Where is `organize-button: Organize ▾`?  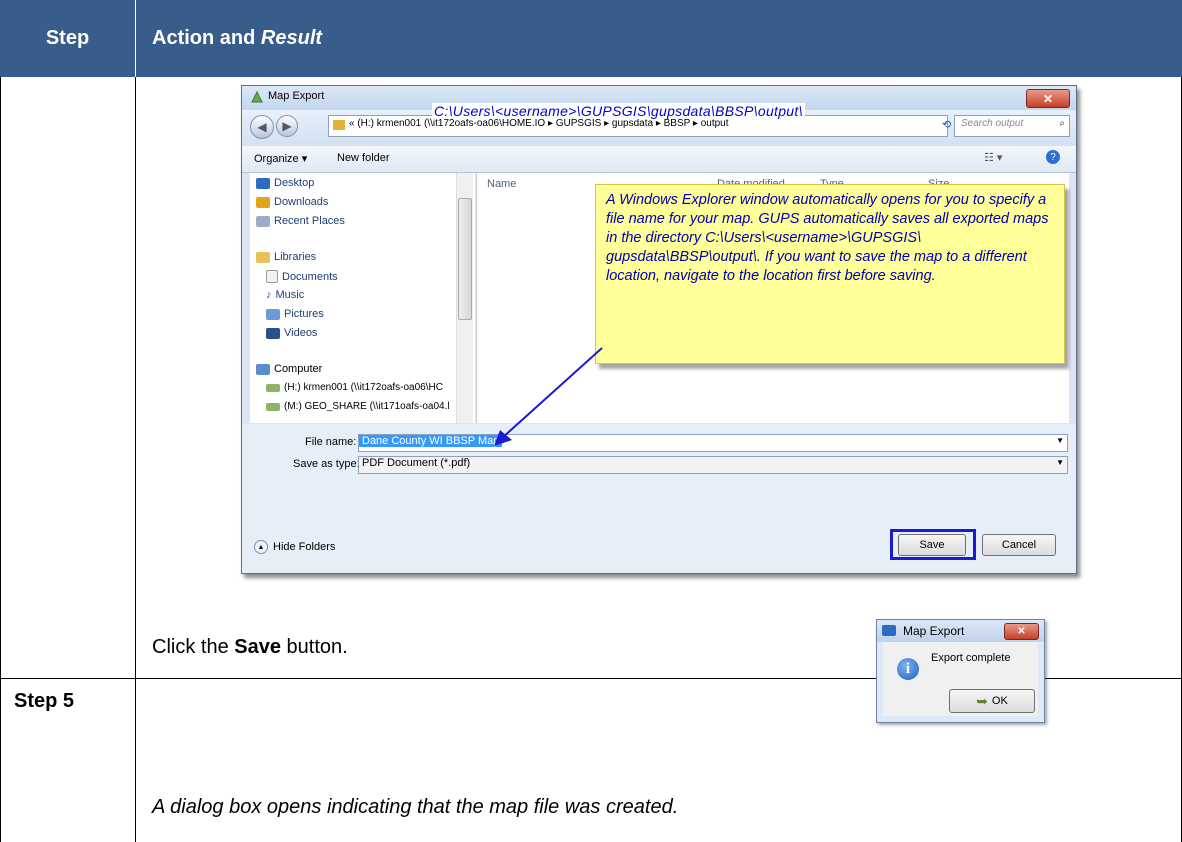
organize-button: Organize ▾ is located at coordinates (280, 158).